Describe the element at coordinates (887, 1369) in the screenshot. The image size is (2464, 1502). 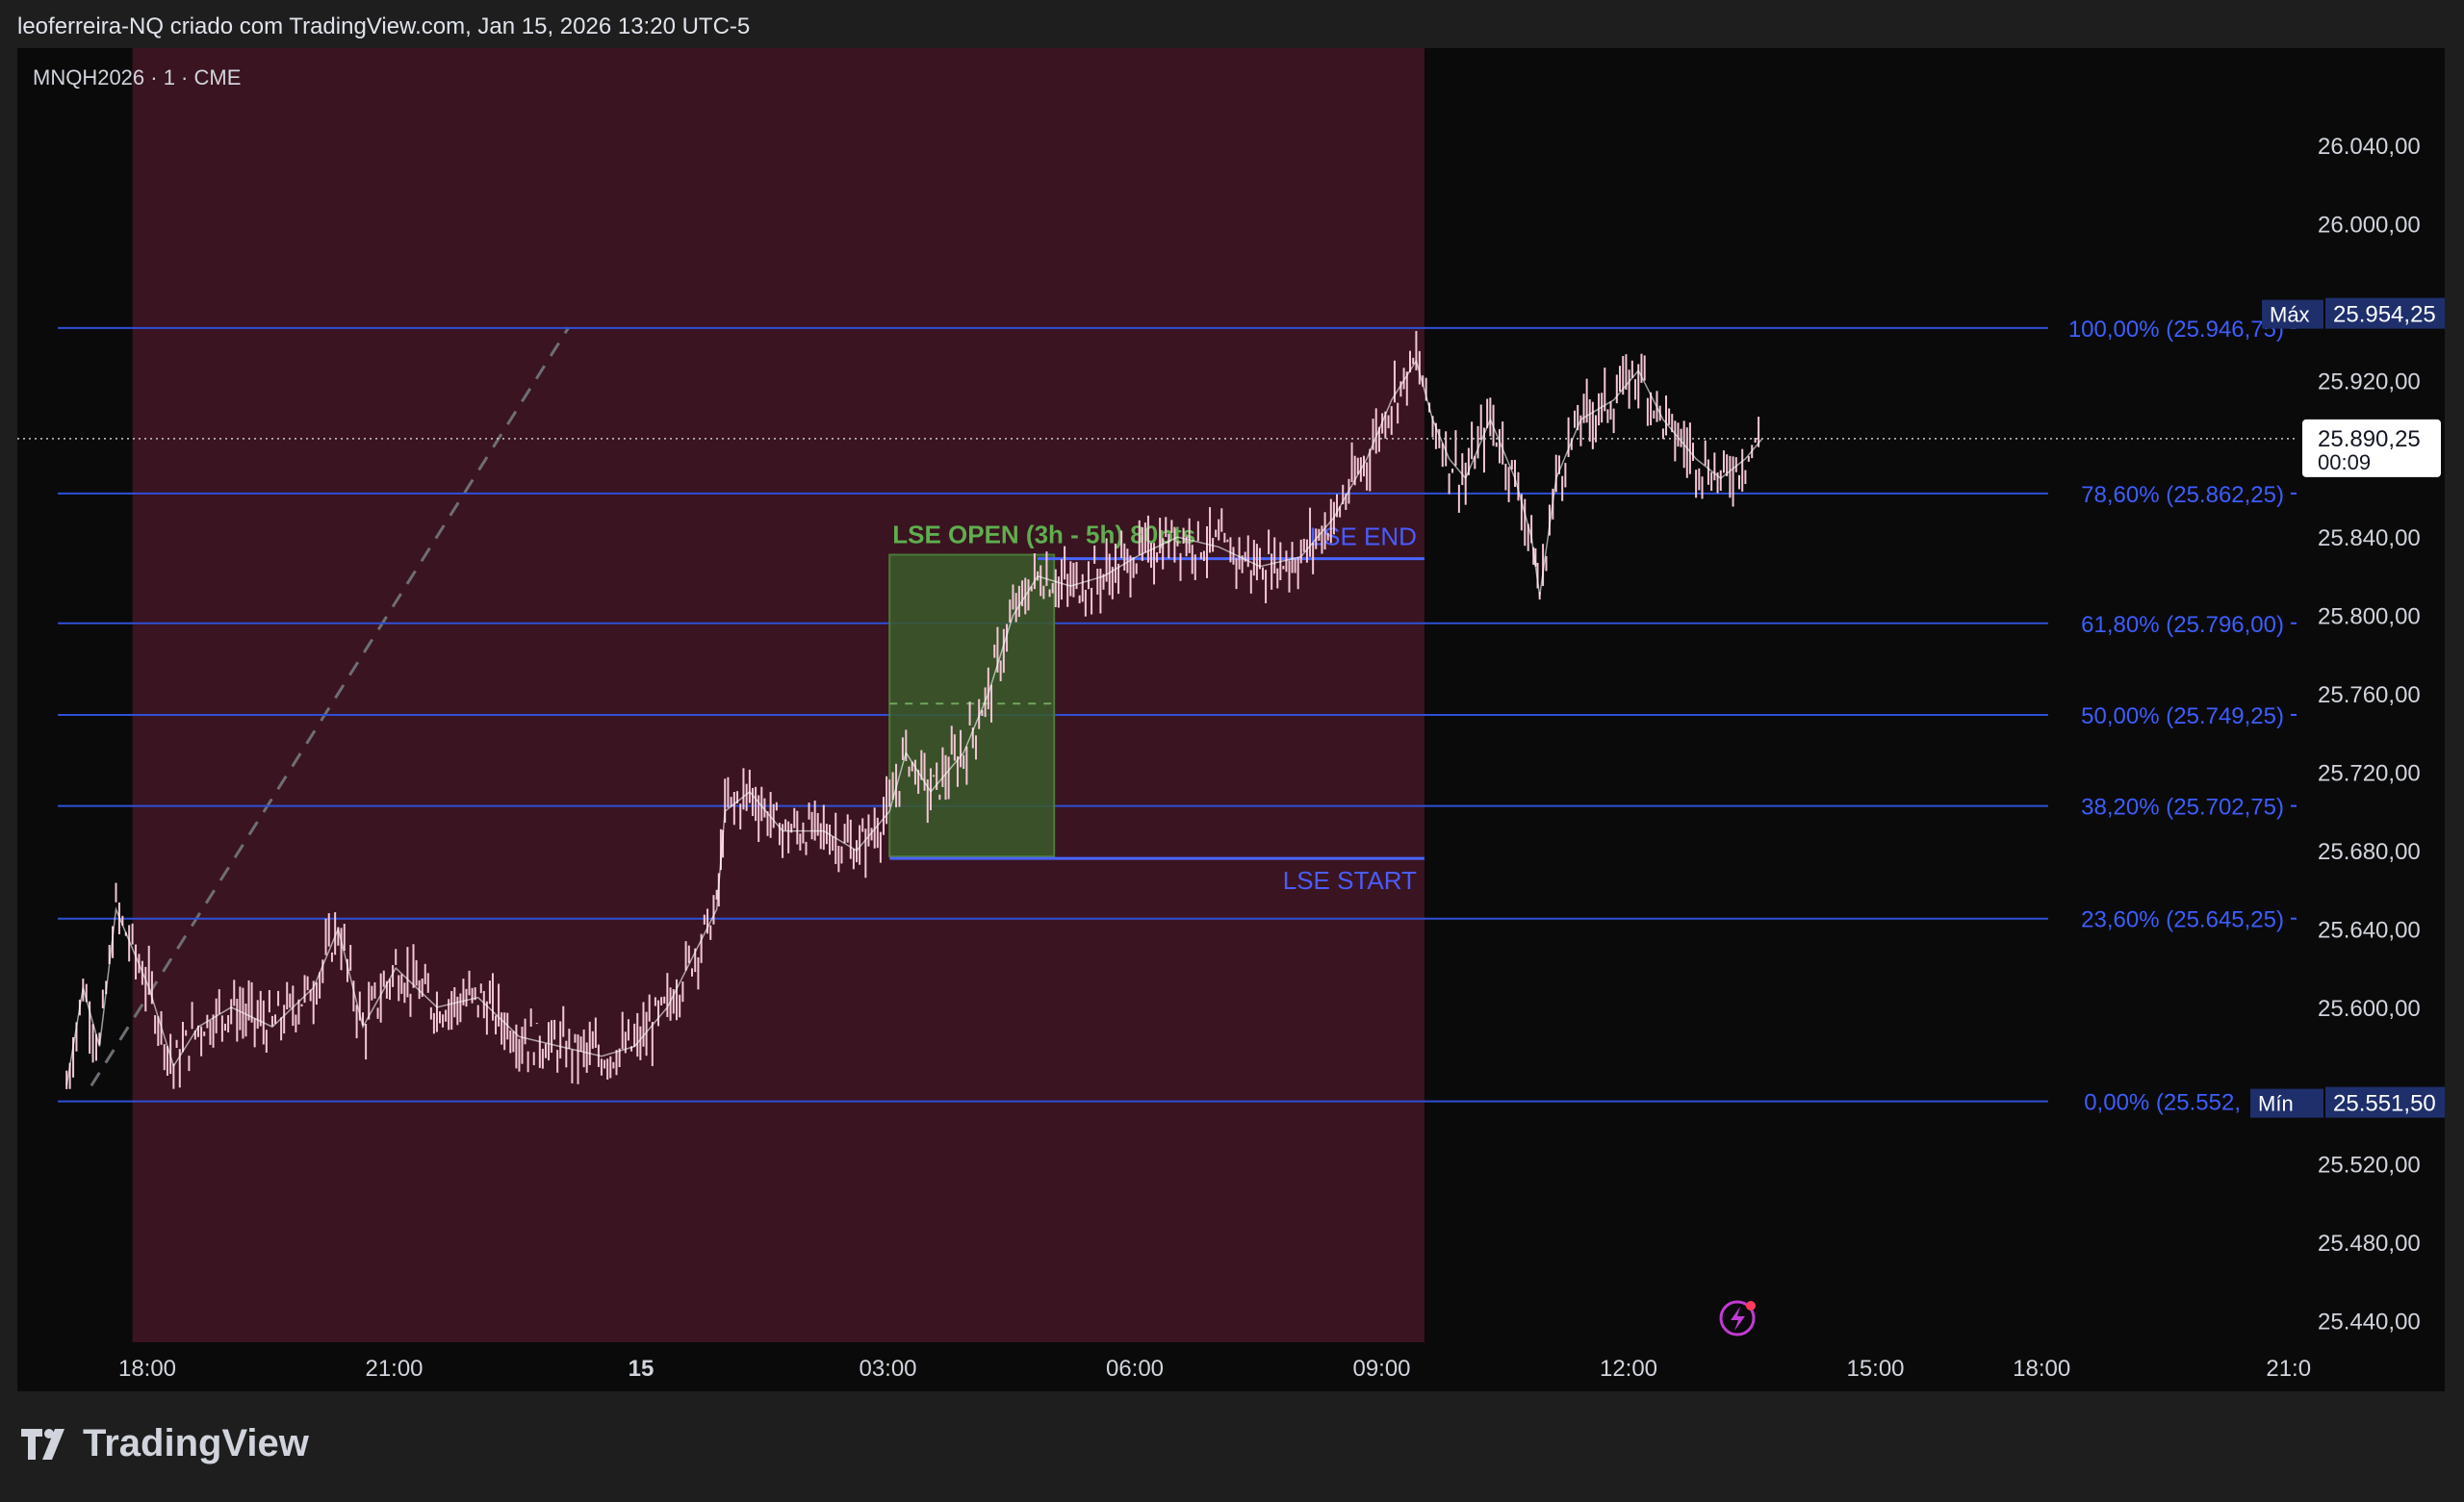
I see `time-tick-label: 03:00` at that location.